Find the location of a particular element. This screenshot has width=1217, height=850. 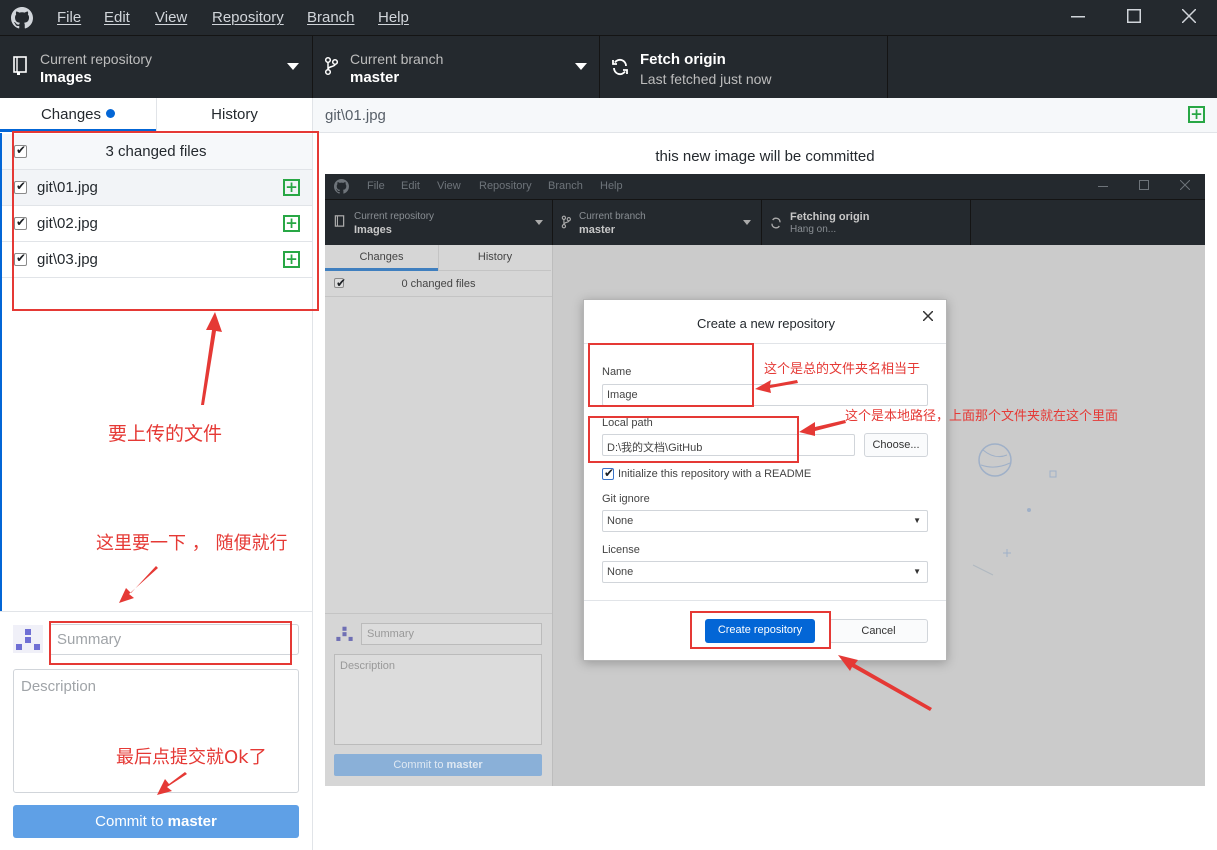

menu-repository: Repository is located at coordinates (248, 17).